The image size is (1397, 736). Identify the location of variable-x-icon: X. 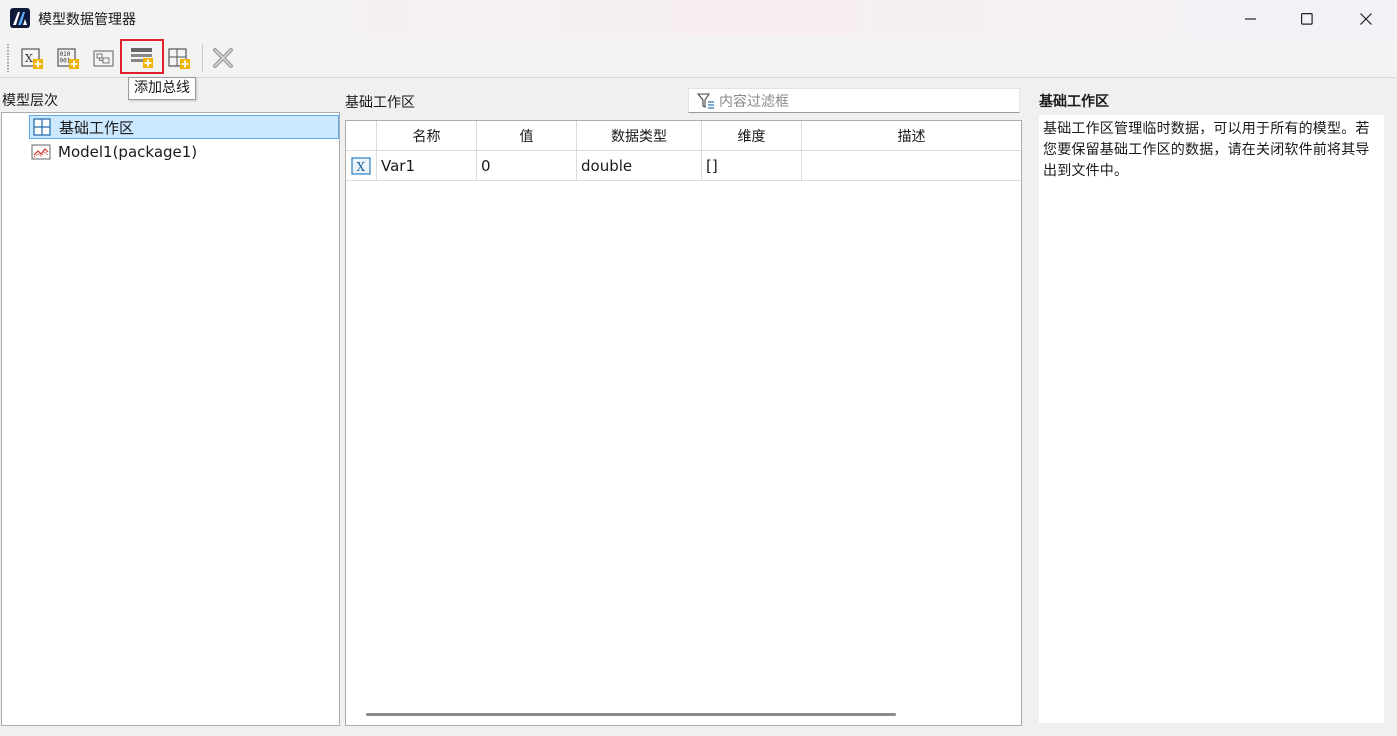
(361, 165).